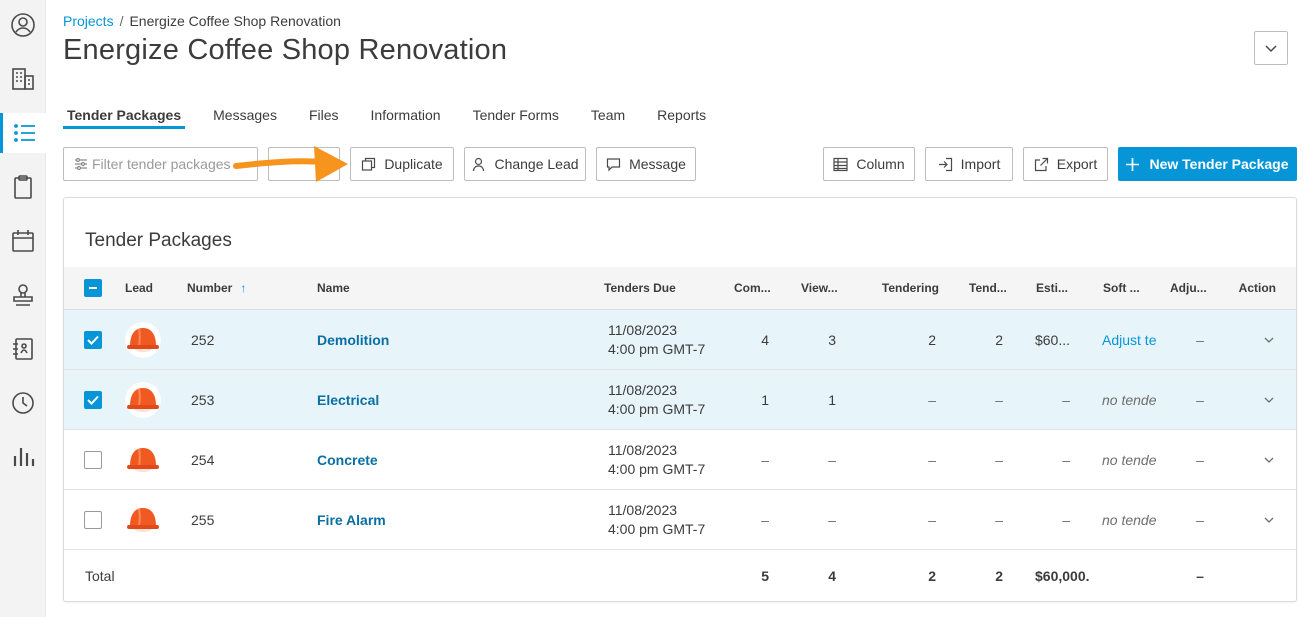  I want to click on total-com: 5, so click(765, 576).